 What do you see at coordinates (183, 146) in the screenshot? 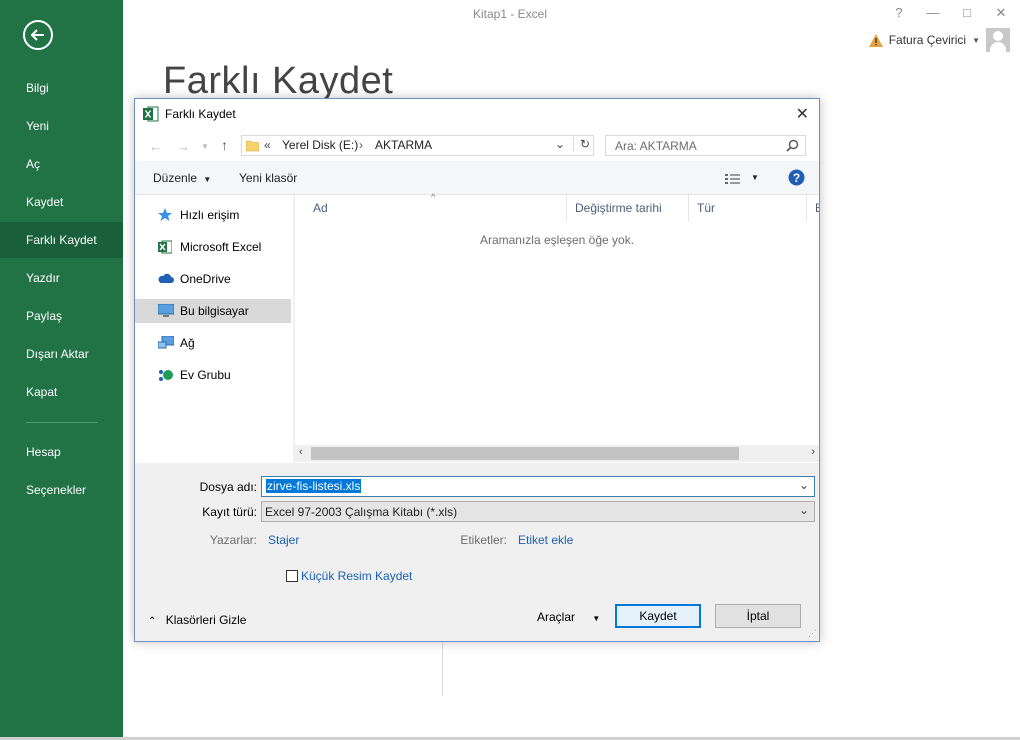
I see `forward-nav-icon: →` at bounding box center [183, 146].